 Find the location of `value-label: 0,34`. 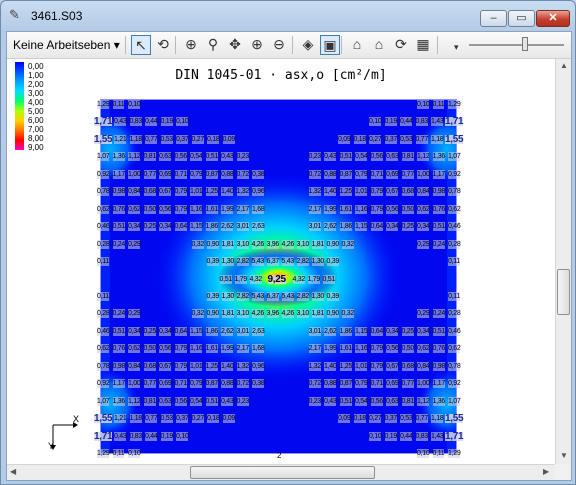

value-label: 0,34 is located at coordinates (165, 331).